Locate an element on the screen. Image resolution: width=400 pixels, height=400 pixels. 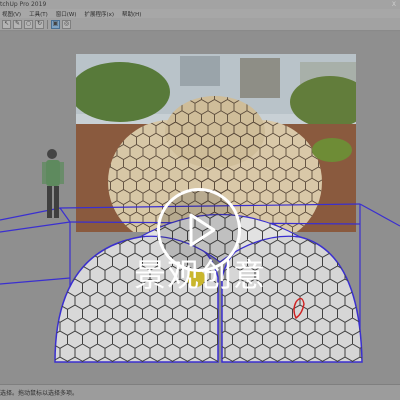
select-icon: ▣ is located at coordinates (55, 24).